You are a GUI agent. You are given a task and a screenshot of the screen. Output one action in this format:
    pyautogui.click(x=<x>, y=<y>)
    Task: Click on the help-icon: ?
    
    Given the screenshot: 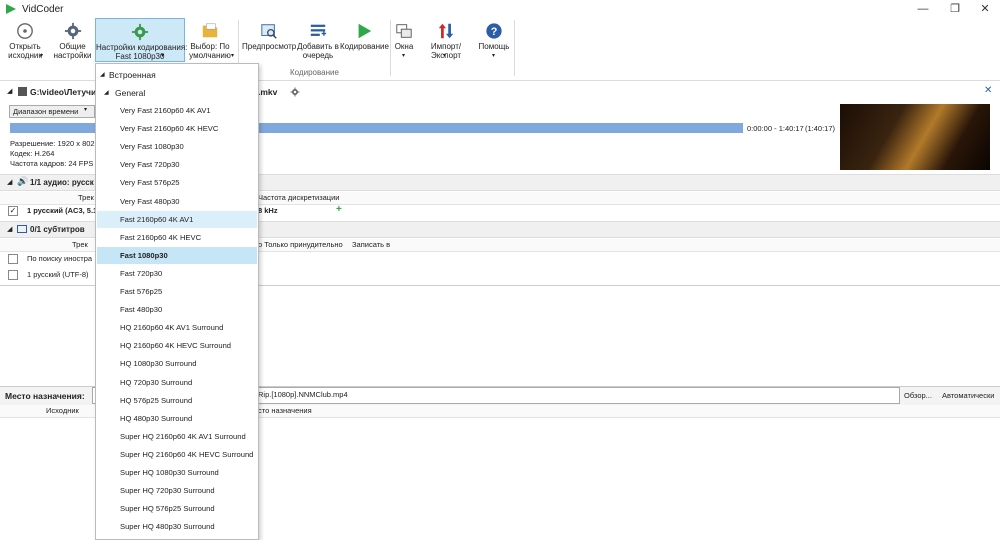 What is the action you would take?
    pyautogui.click(x=494, y=31)
    